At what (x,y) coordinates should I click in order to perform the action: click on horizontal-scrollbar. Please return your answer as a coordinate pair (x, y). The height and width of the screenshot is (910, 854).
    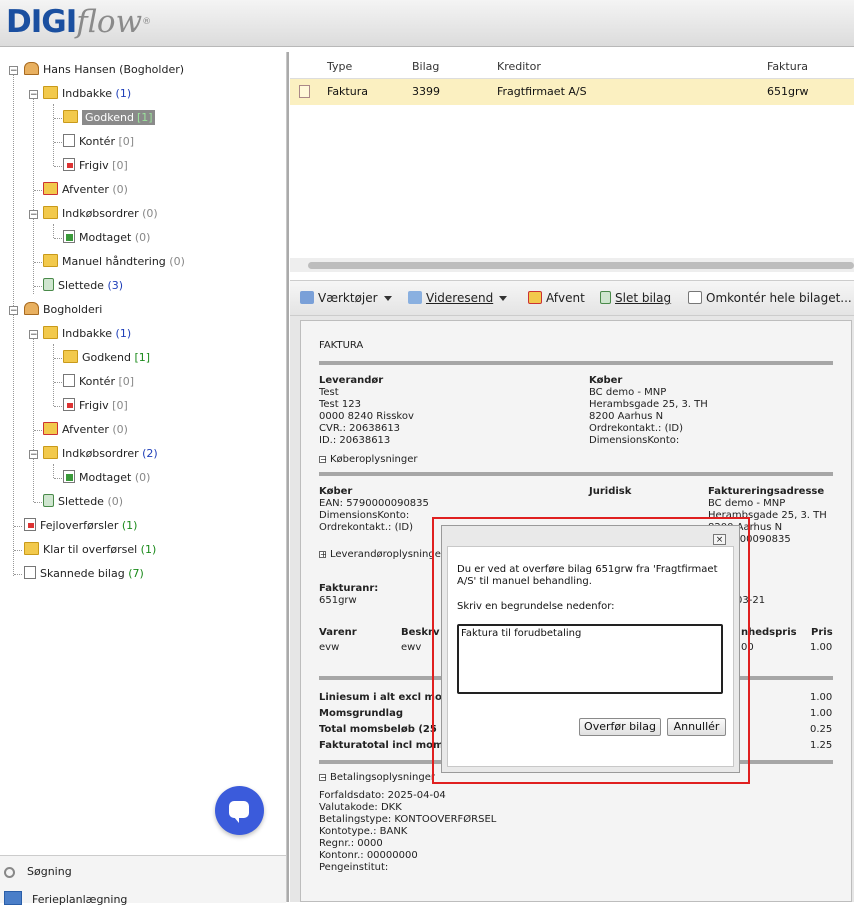
    Looking at the image, I should click on (572, 265).